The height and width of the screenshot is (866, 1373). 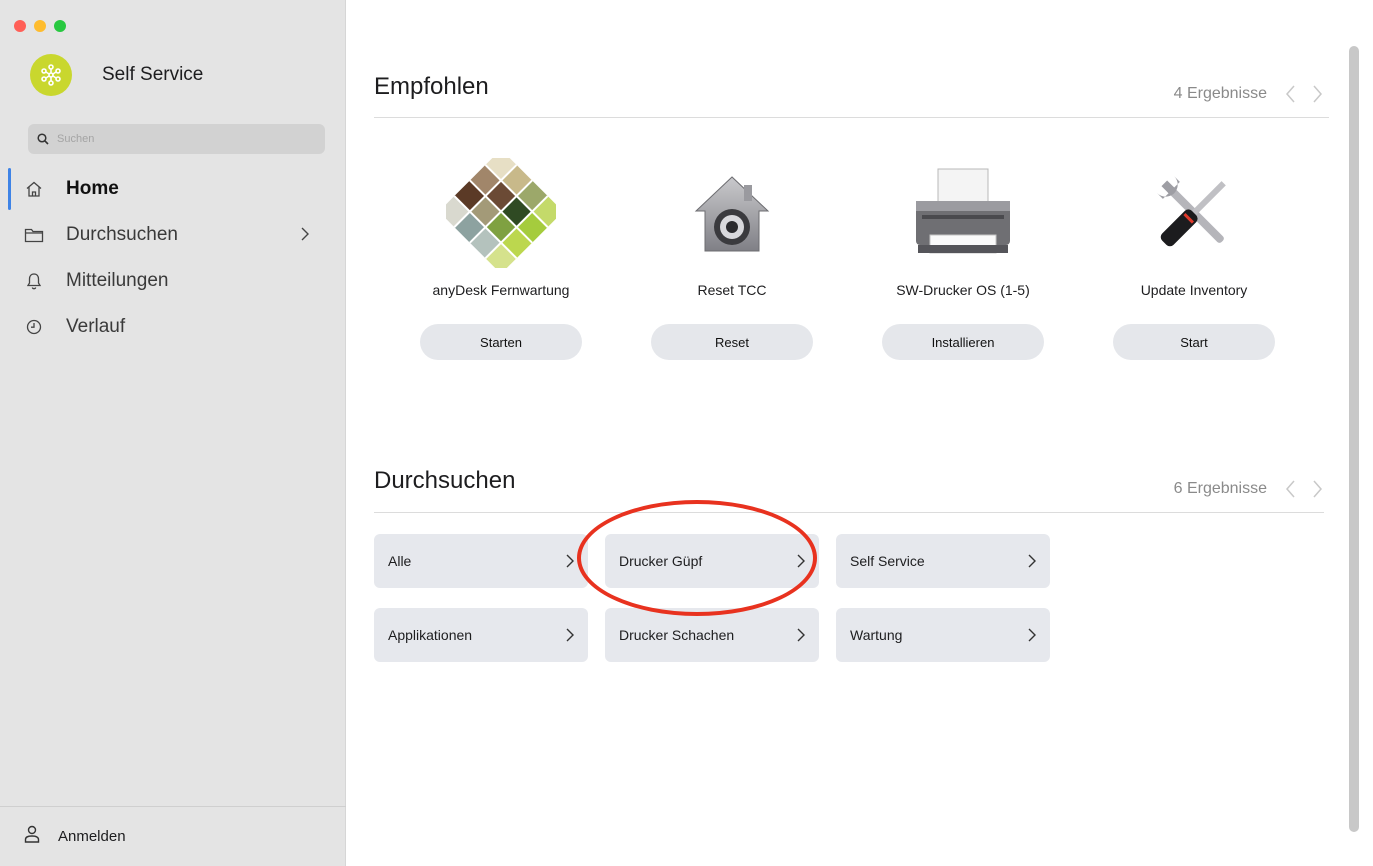 What do you see at coordinates (851, 117) in the screenshot?
I see `featured-divider` at bounding box center [851, 117].